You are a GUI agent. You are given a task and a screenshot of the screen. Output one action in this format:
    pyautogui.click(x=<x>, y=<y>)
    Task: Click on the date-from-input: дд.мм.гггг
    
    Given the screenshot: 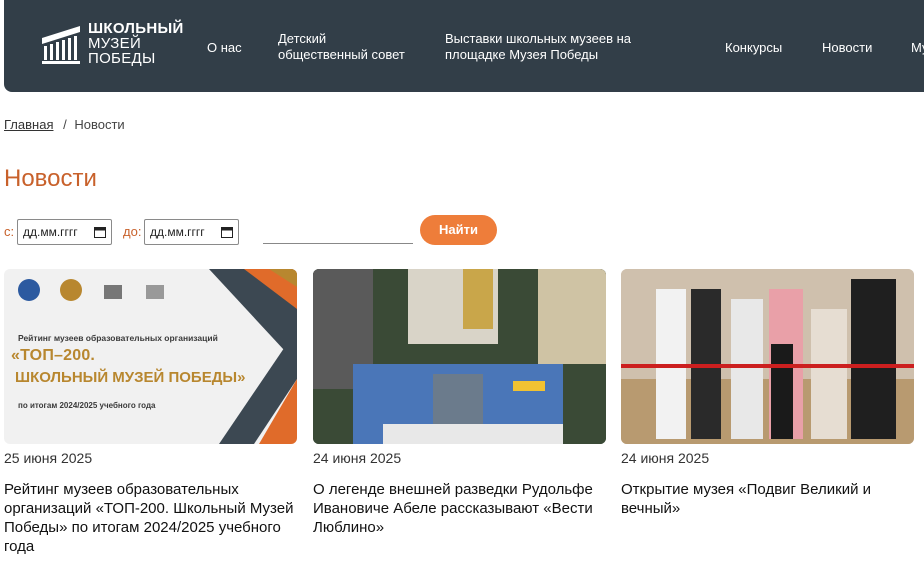 What is the action you would take?
    pyautogui.click(x=64, y=232)
    